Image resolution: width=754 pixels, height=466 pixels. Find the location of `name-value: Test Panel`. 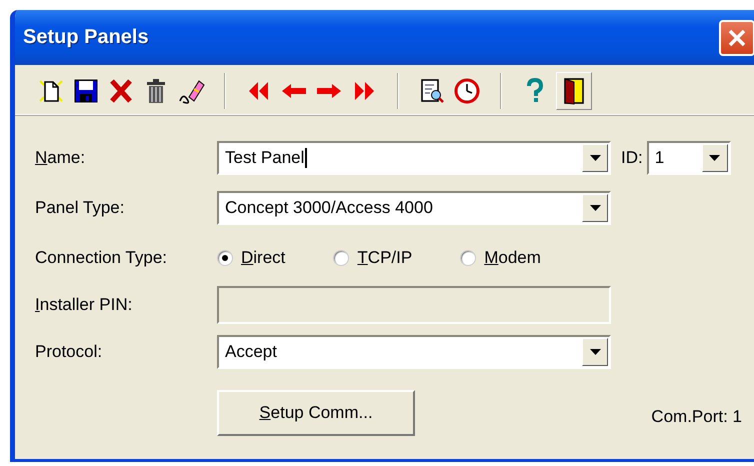

name-value: Test Panel is located at coordinates (264, 158).